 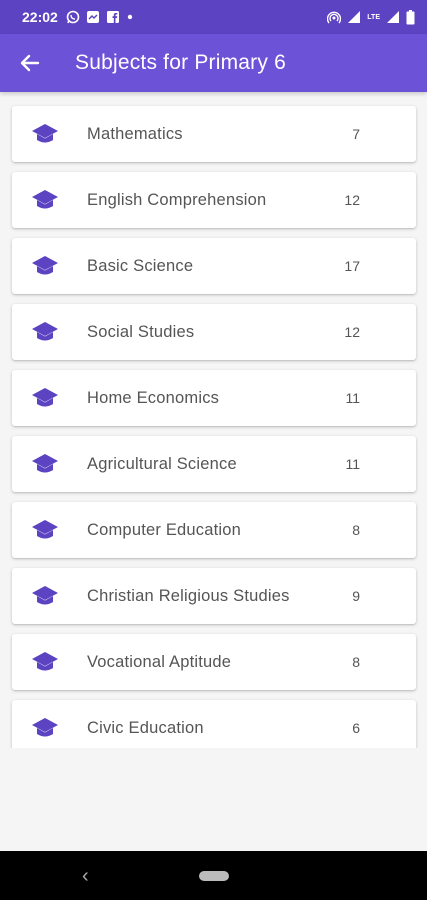 I want to click on arrow-left-icon, so click(x=30, y=63).